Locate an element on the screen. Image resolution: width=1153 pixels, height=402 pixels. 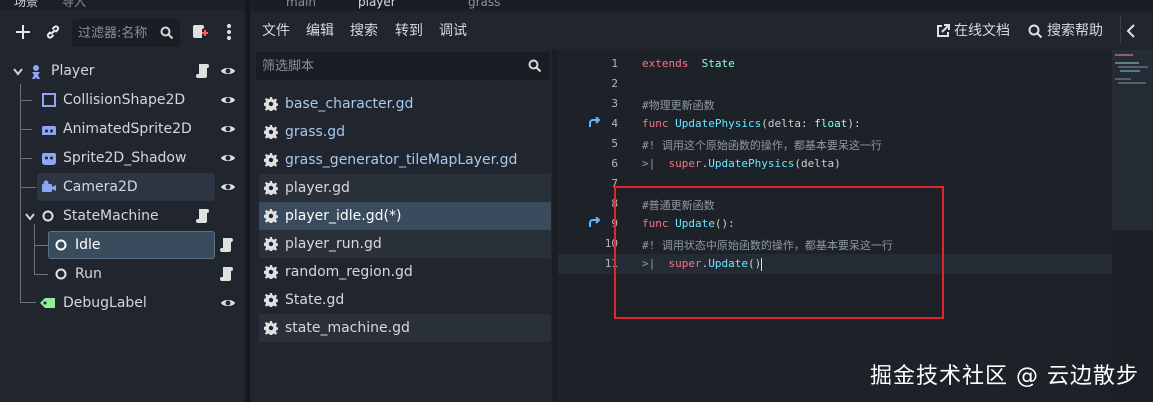
code-text: func UpdatePhysics(delta: float): is located at coordinates (751, 123).